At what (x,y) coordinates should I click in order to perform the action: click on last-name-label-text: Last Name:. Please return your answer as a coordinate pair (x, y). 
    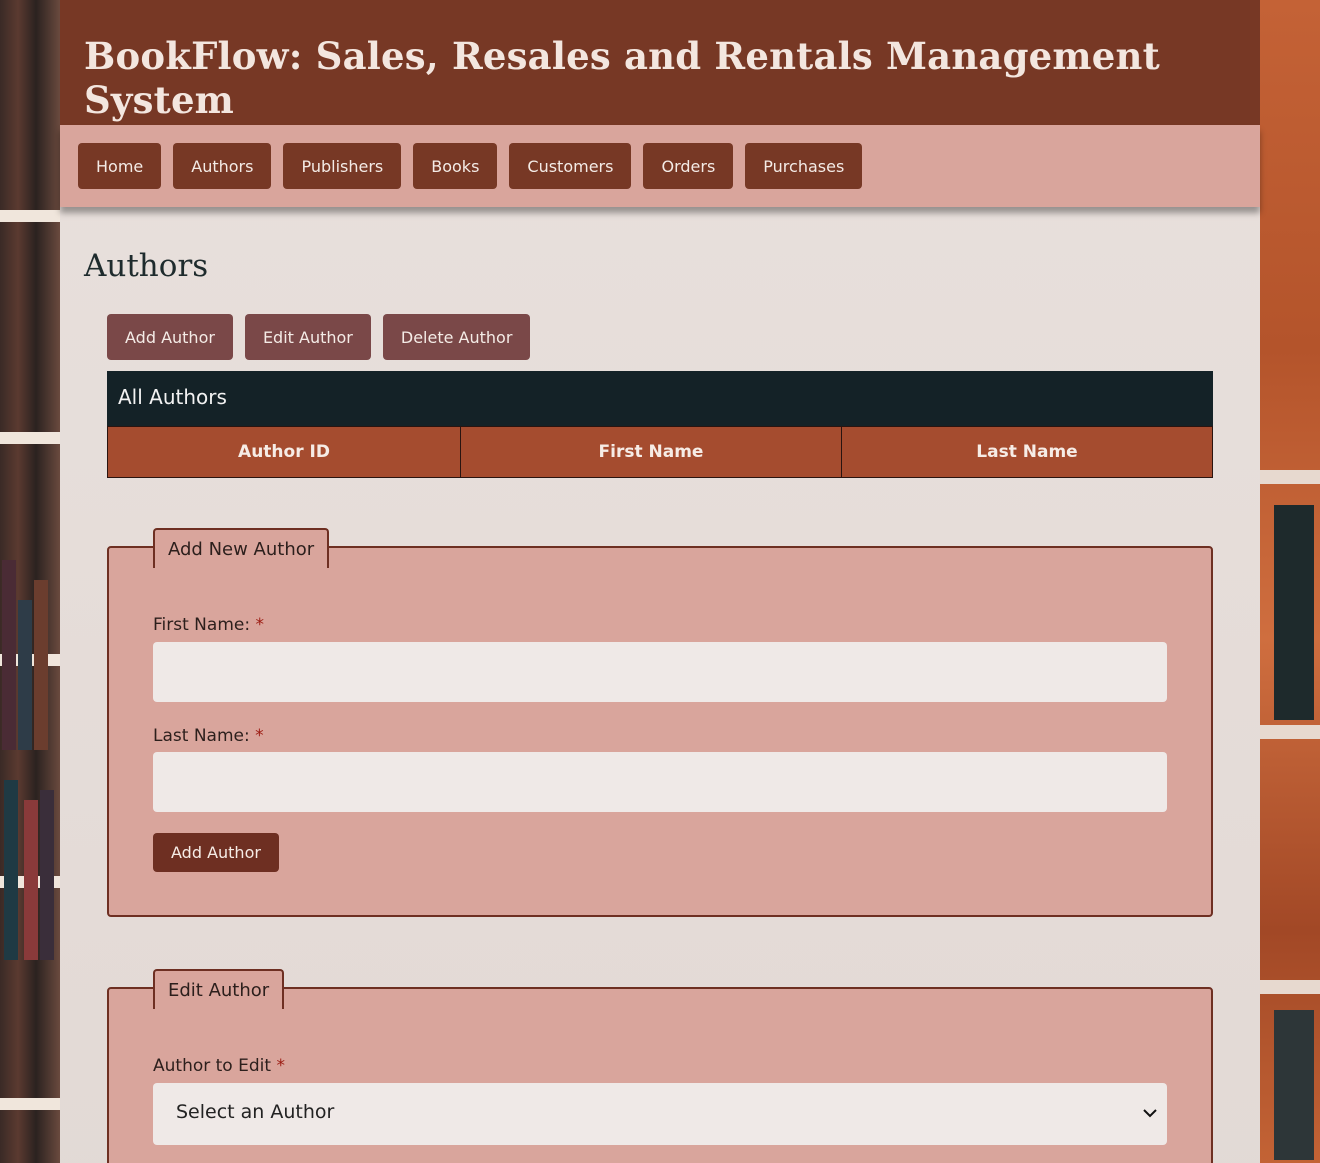
    Looking at the image, I should click on (201, 736).